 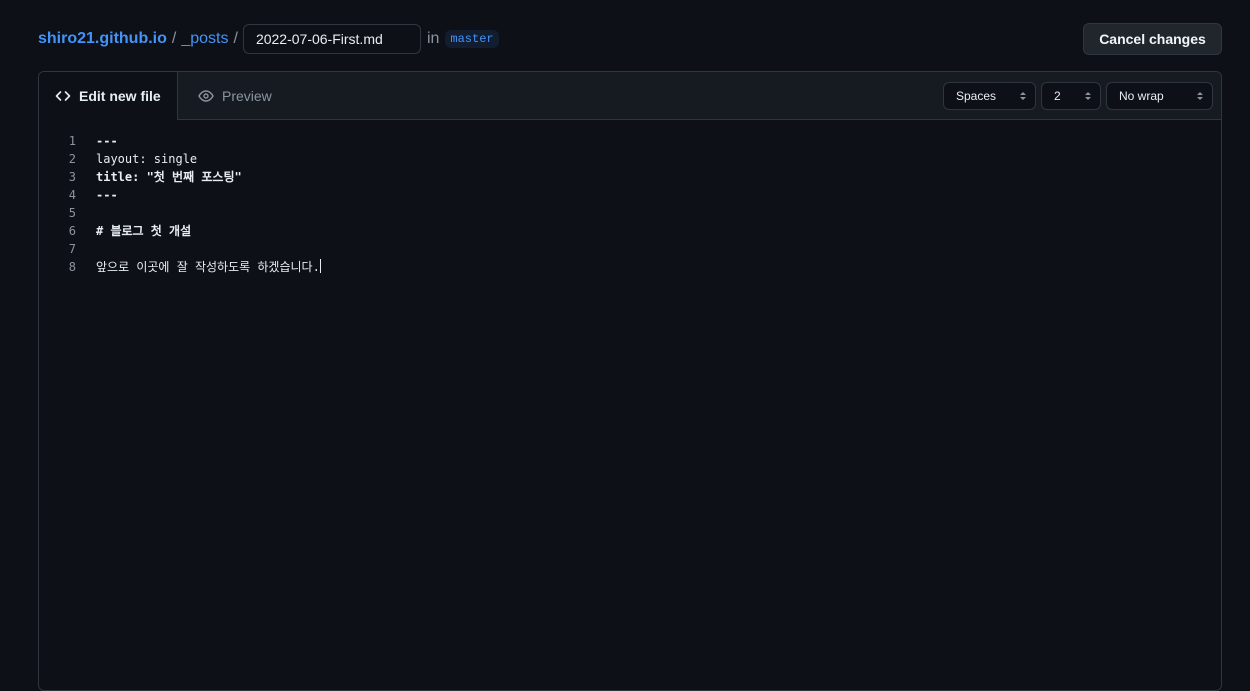 I want to click on wrap-mode-select: No wrap, so click(x=1159, y=96).